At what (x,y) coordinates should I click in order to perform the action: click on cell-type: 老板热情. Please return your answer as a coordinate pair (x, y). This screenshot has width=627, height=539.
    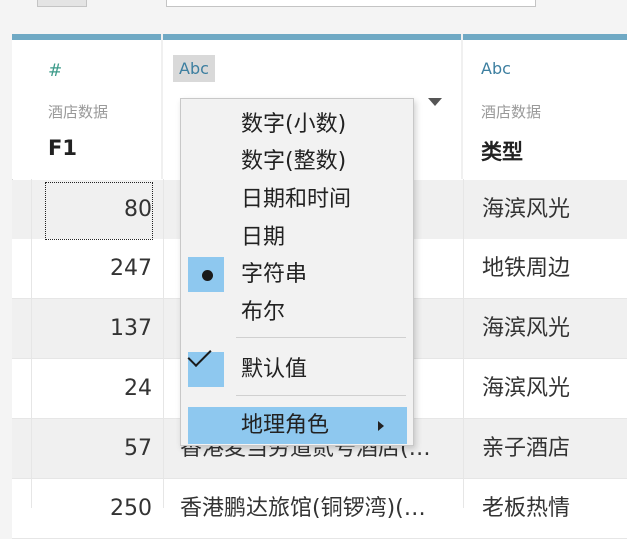
    Looking at the image, I should click on (552, 508).